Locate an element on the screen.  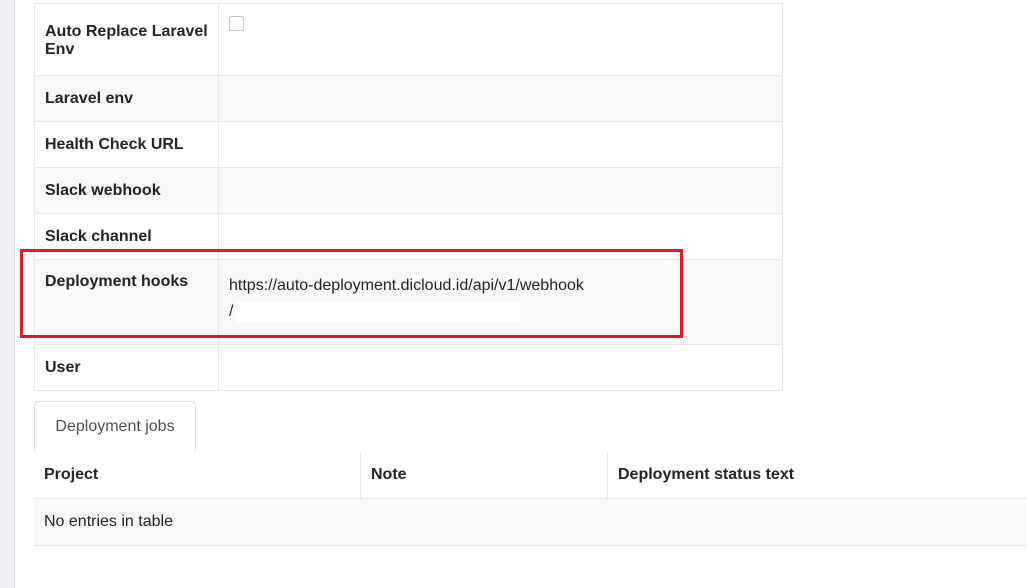
detail-row-laravel-env: Laravel env is located at coordinates (408, 98).